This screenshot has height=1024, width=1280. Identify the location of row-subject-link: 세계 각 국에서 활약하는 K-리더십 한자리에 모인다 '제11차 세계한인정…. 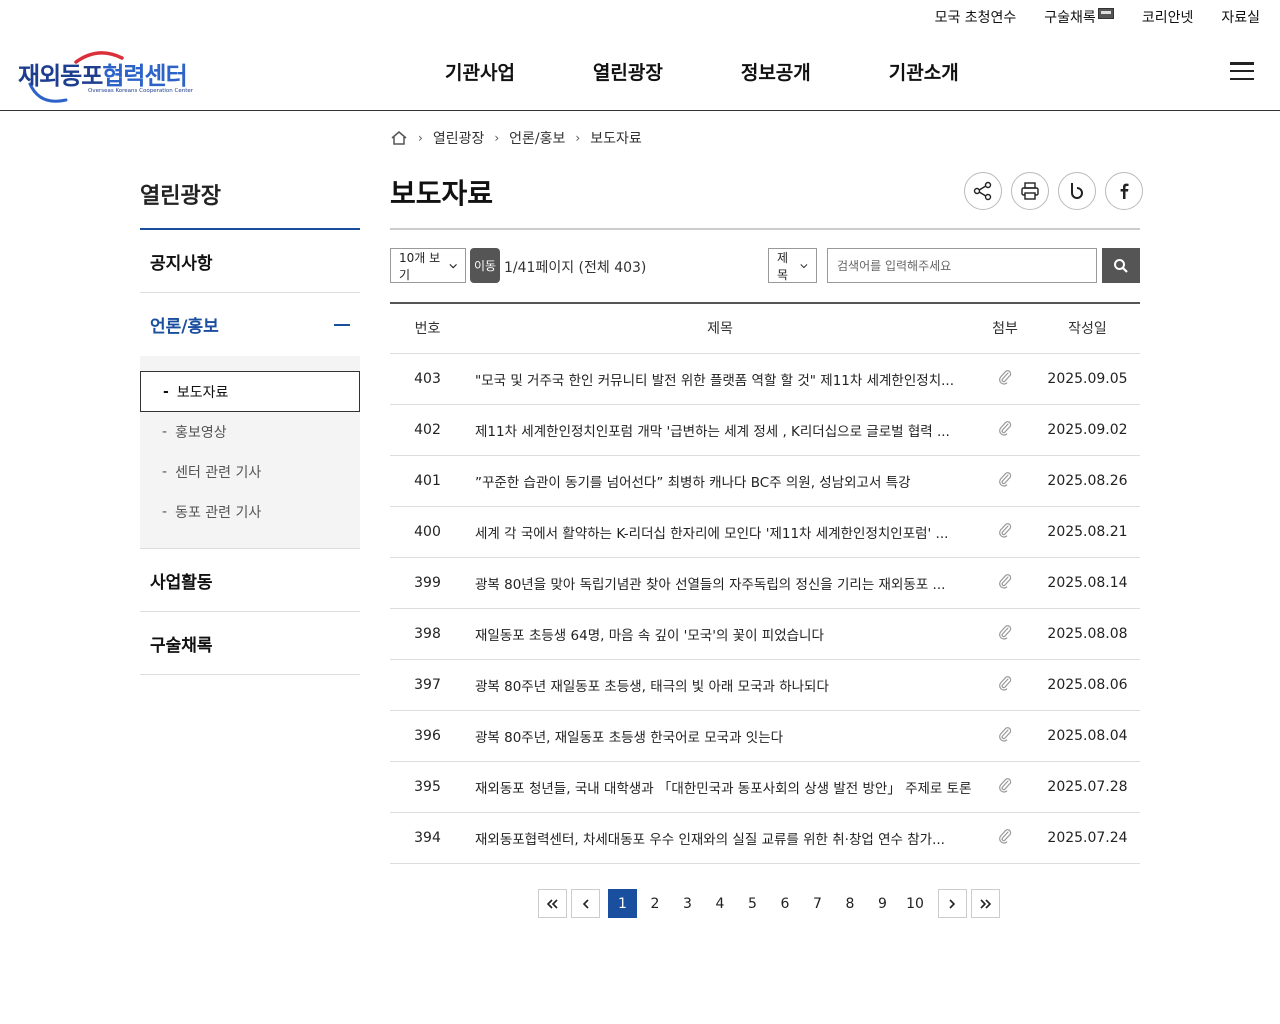
(720, 532).